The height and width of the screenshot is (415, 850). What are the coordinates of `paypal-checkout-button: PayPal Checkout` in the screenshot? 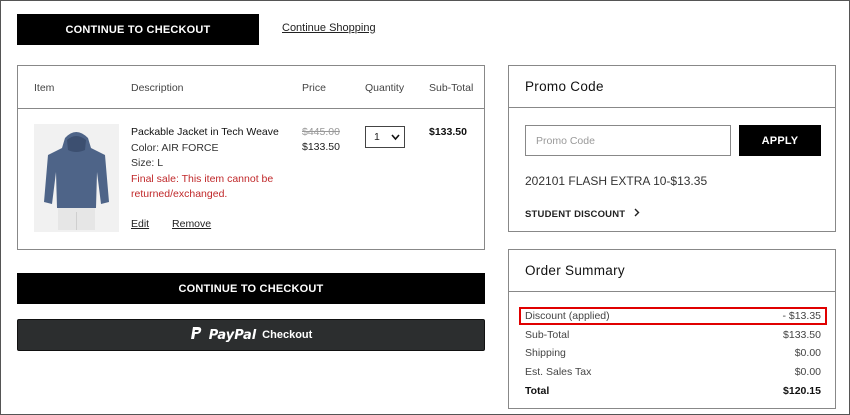 It's located at (251, 335).